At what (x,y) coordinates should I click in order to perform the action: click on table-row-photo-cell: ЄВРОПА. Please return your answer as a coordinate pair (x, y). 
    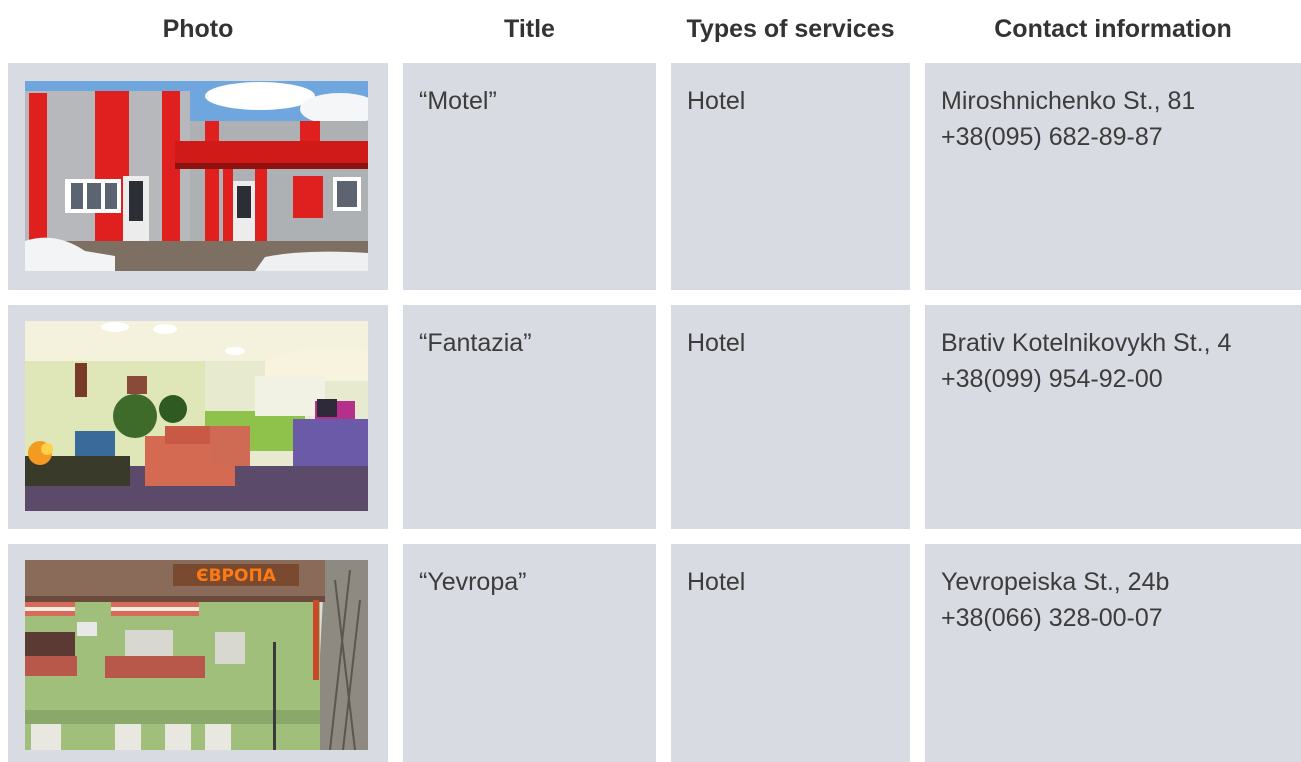
    Looking at the image, I should click on (198, 653).